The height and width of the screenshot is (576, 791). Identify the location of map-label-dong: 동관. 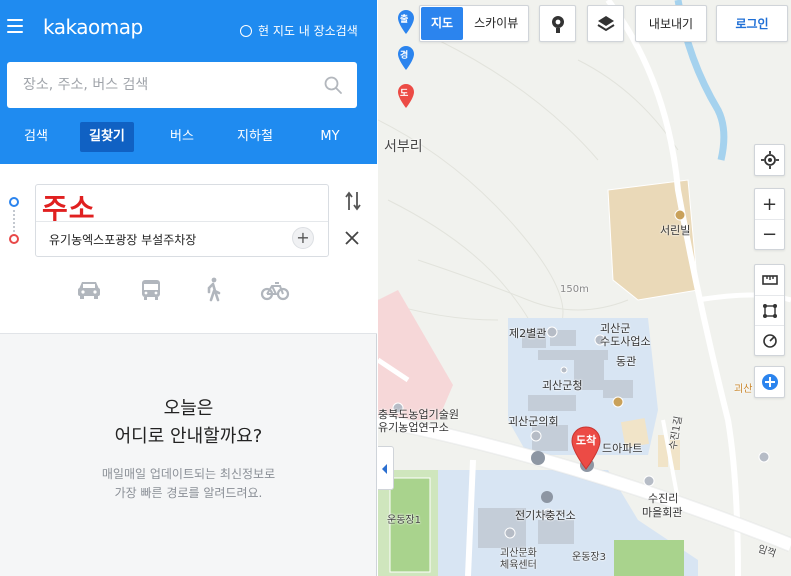
(626, 361).